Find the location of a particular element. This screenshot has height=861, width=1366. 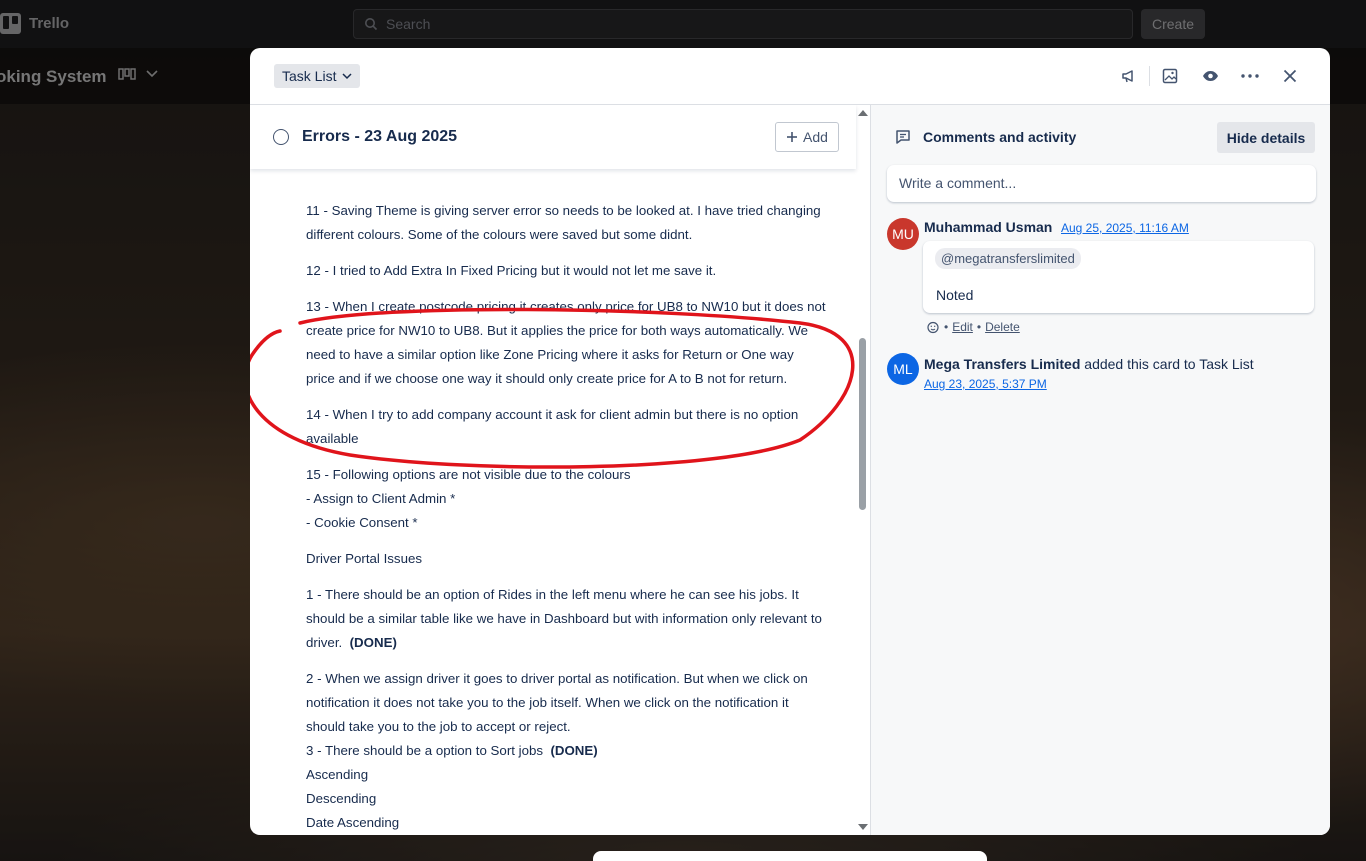

modal-header: Task List is located at coordinates (790, 76).